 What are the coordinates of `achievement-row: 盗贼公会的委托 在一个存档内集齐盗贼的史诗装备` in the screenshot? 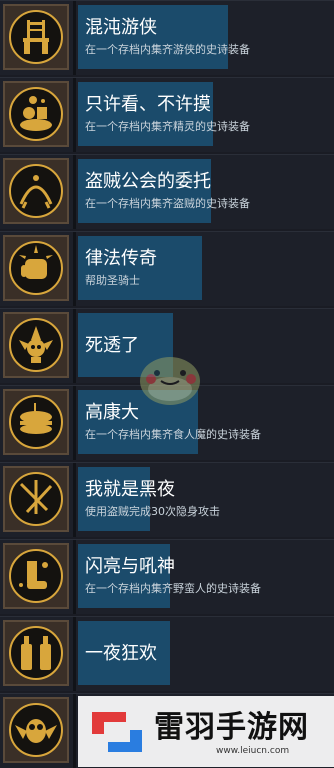 It's located at (167, 191).